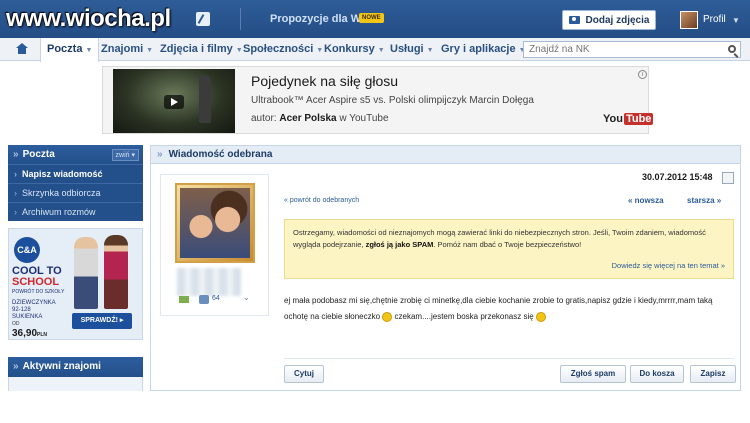  What do you see at coordinates (38, 292) in the screenshot?
I see `ca-subtitle: POWRÓT DO SZKOŁY` at bounding box center [38, 292].